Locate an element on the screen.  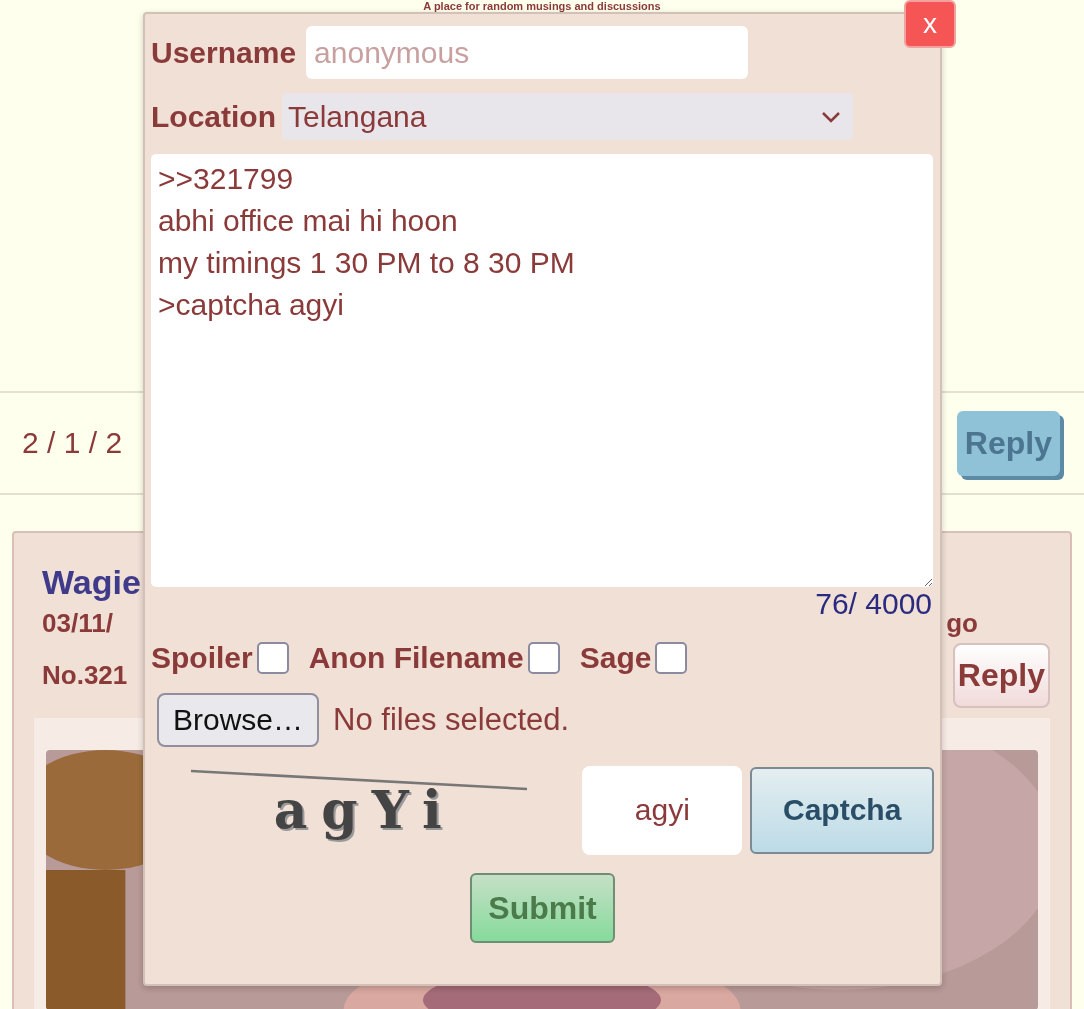
location-dropdown: Telangana is located at coordinates (567, 116).